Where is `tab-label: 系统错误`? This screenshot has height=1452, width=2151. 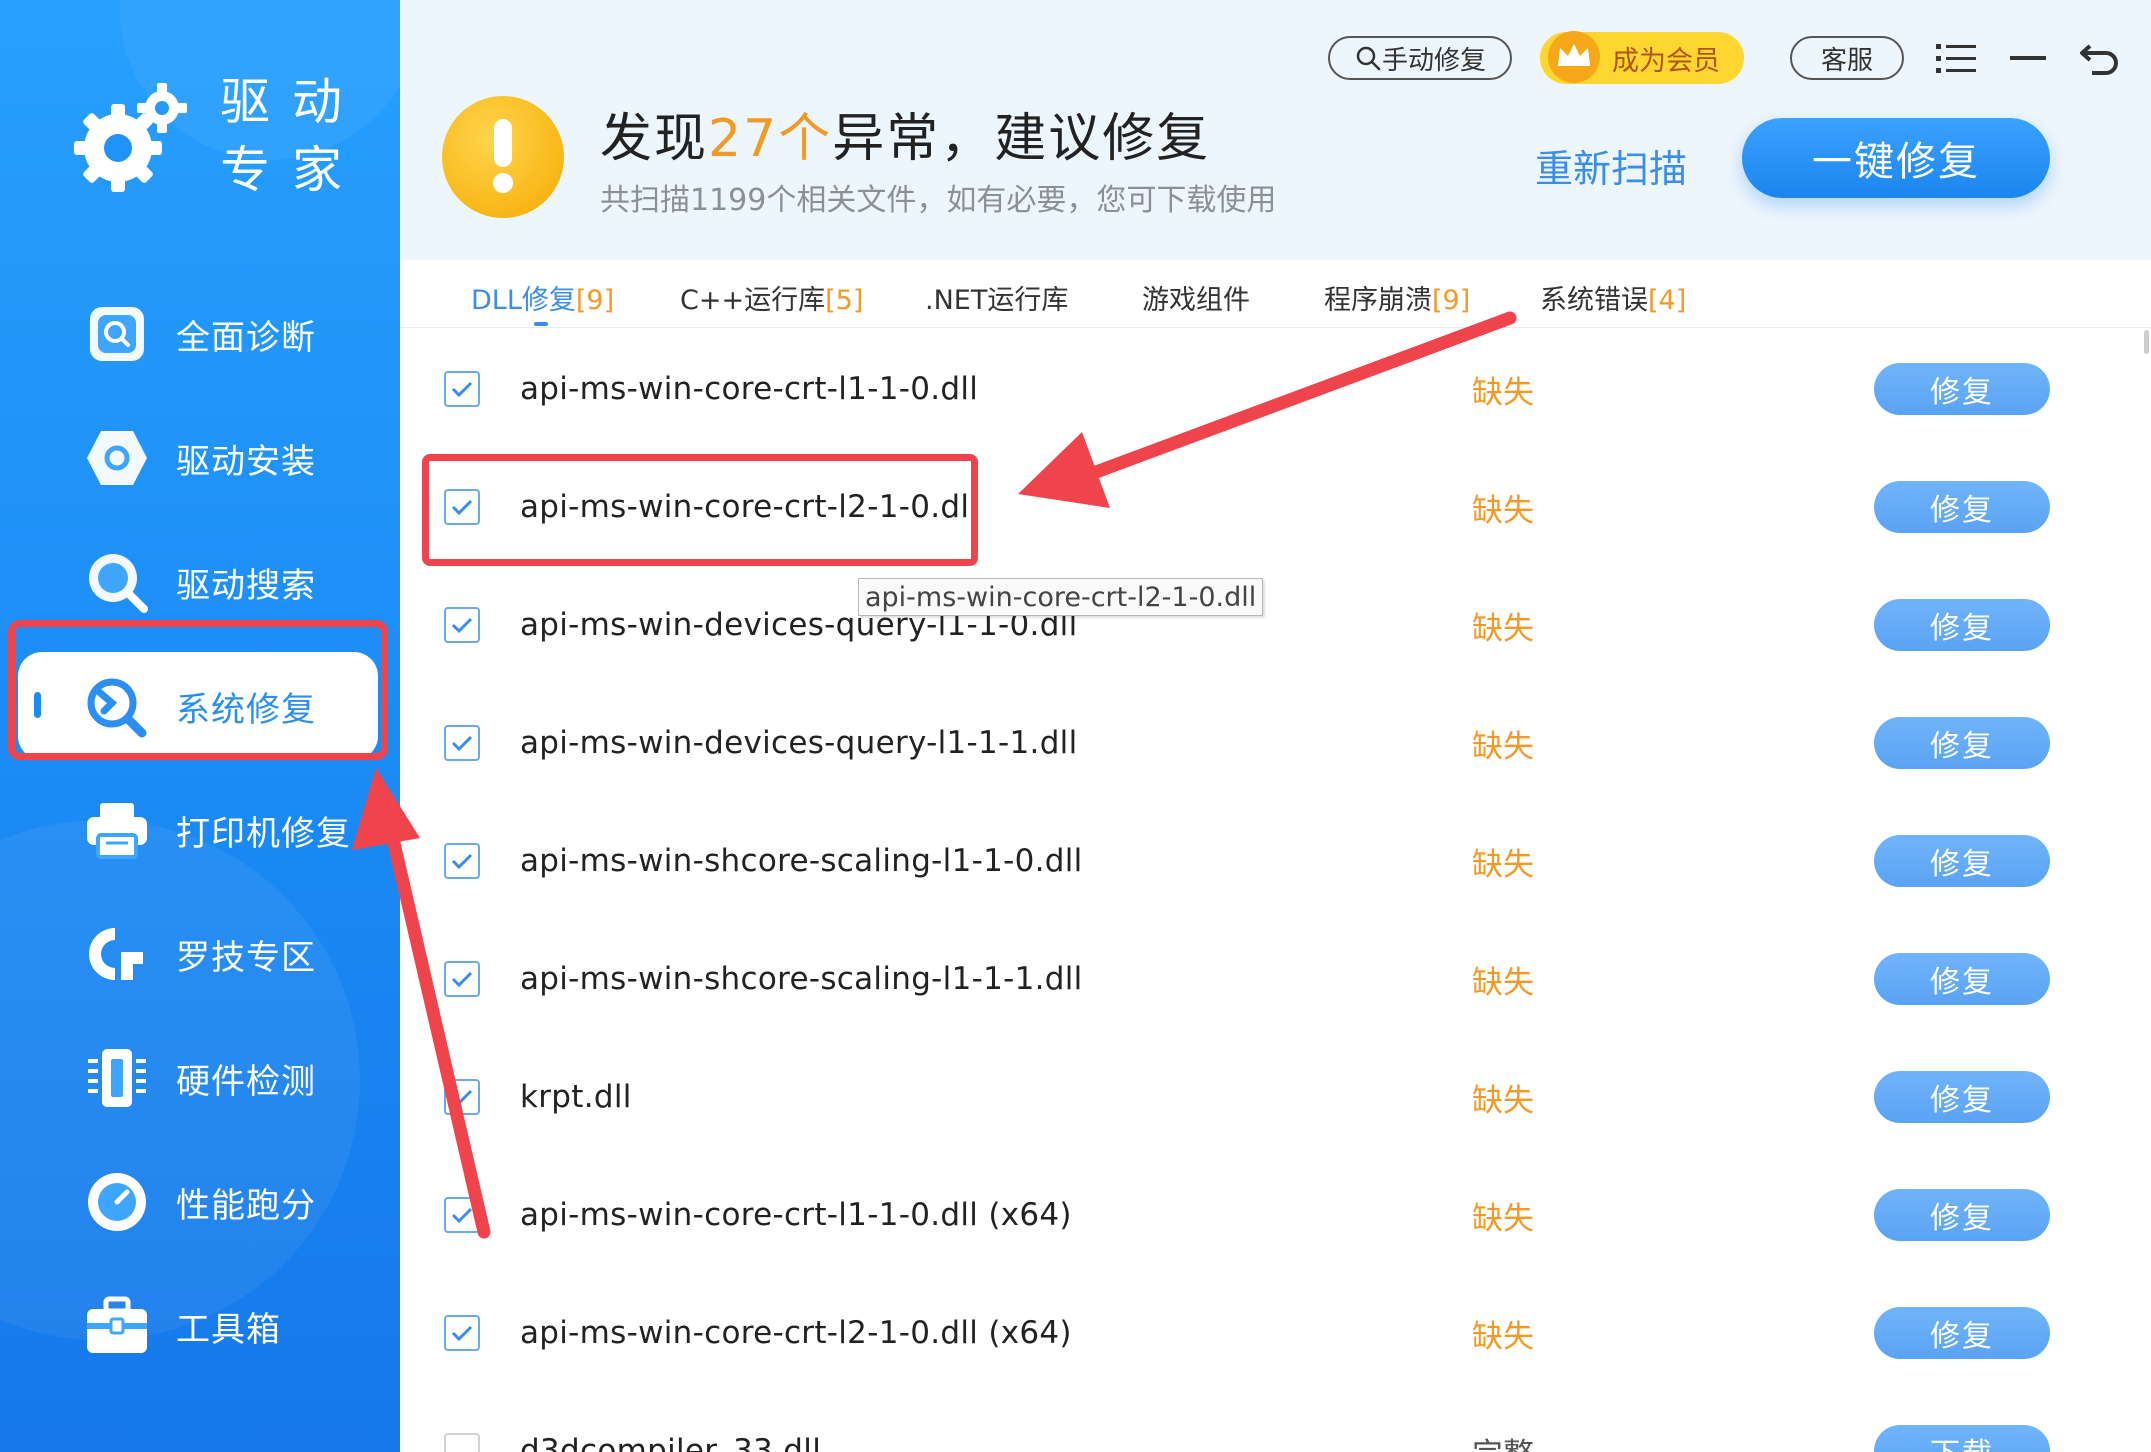 tab-label: 系统错误 is located at coordinates (1594, 300).